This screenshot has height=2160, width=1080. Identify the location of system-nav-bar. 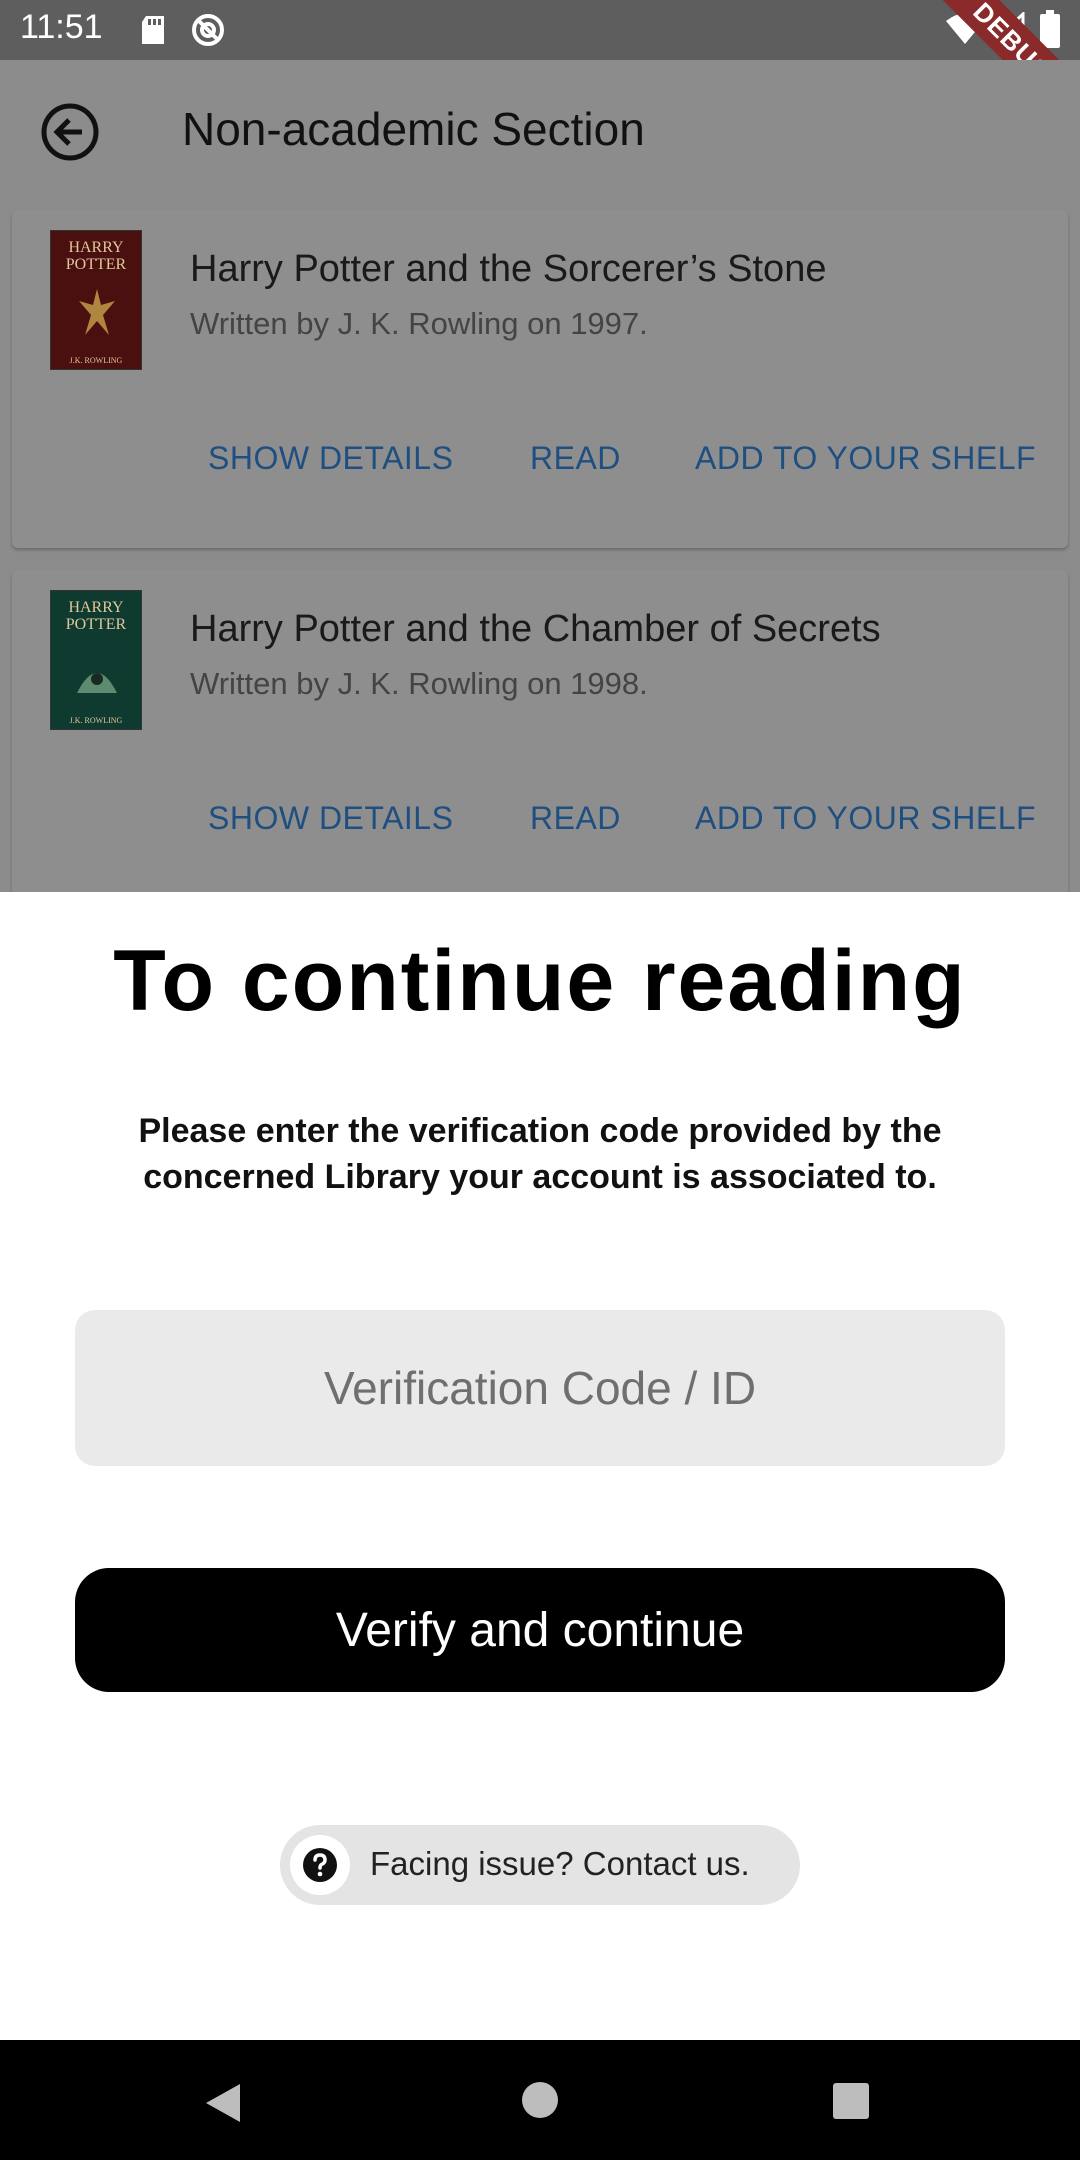
(540, 2100).